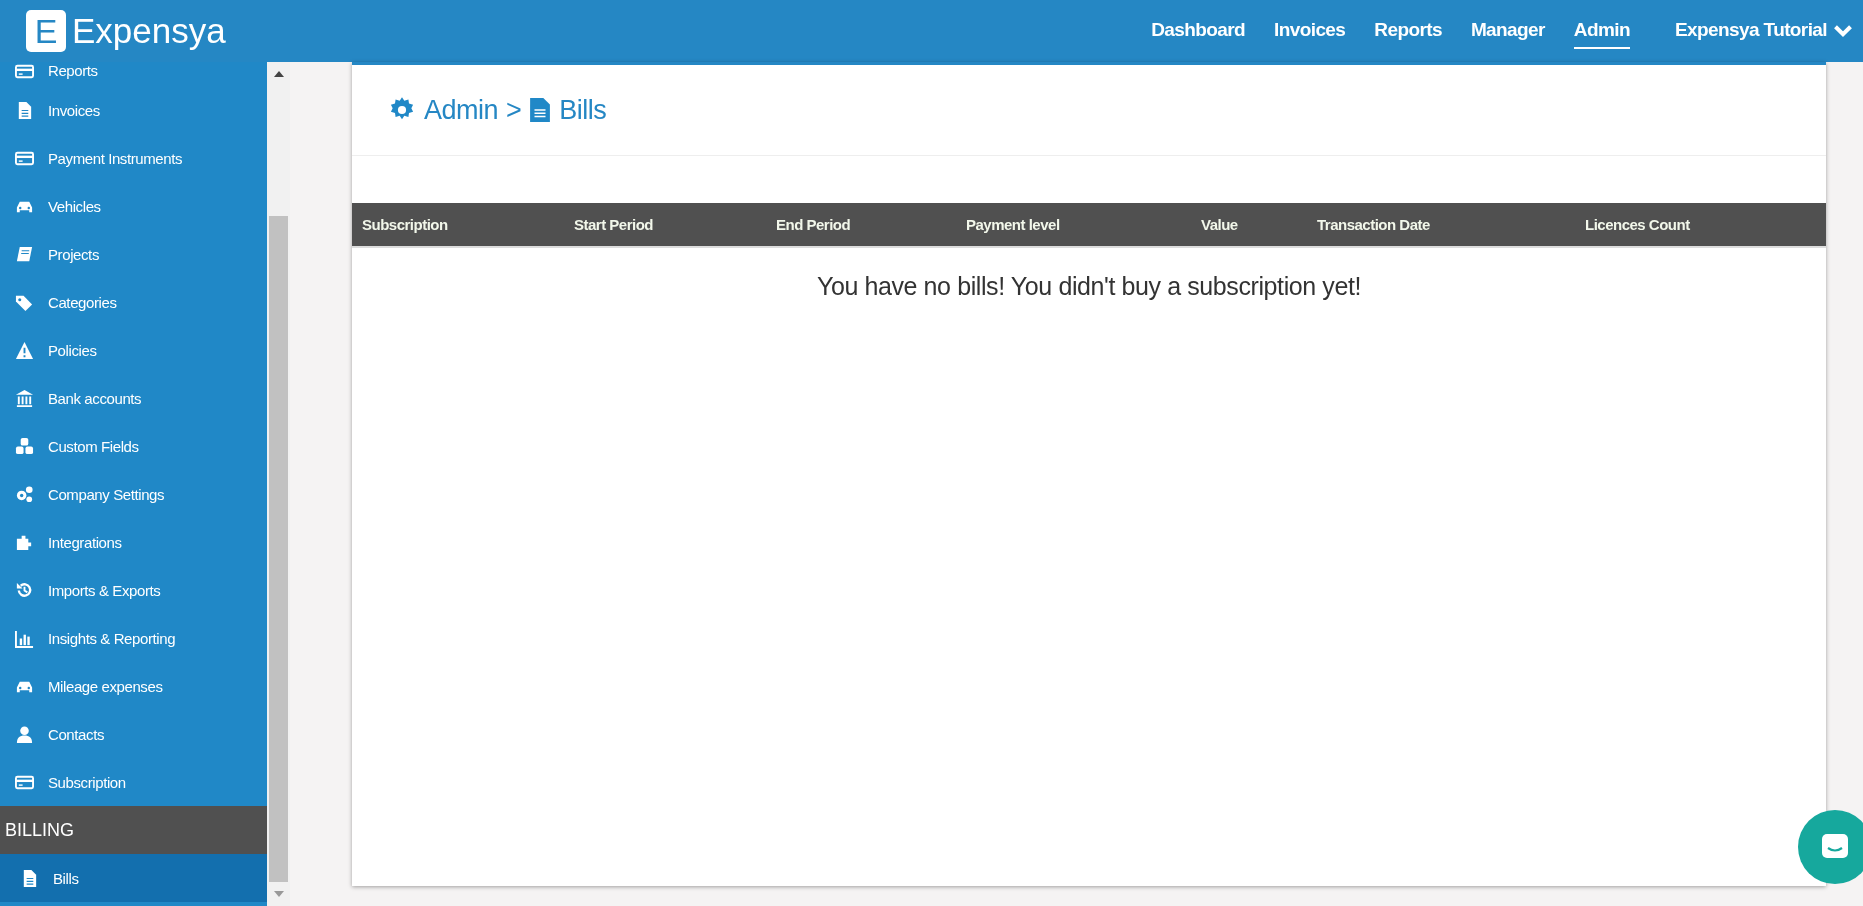 The width and height of the screenshot is (1863, 906). I want to click on sidebar-item: Mileage expenses, so click(133, 686).